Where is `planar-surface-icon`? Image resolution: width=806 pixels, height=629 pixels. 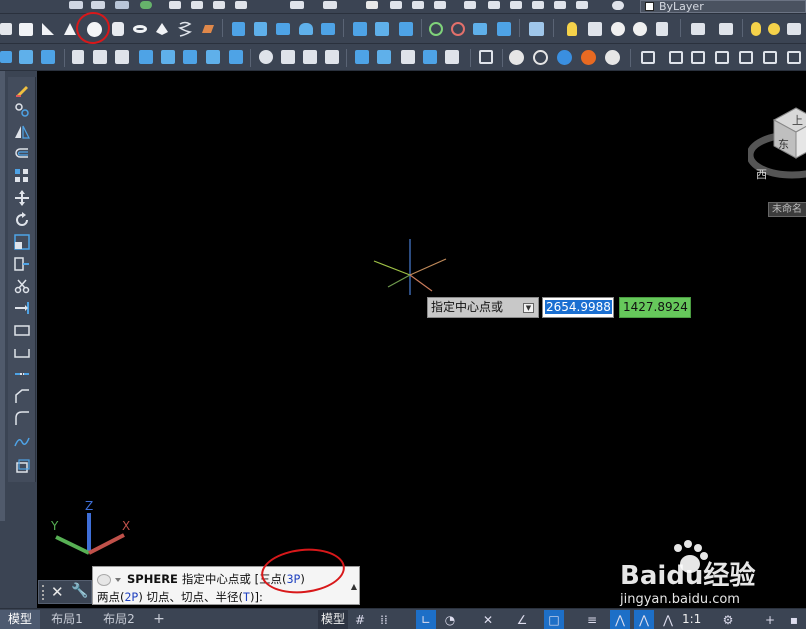 planar-surface-icon is located at coordinates (208, 29).